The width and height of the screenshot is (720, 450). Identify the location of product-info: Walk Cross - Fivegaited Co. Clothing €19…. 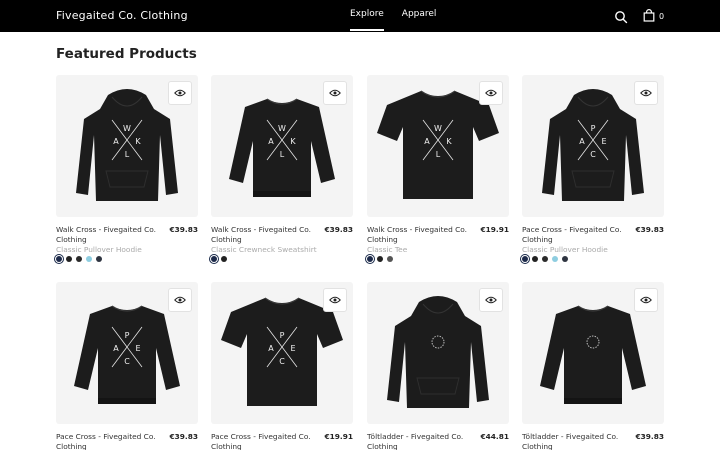
(438, 245).